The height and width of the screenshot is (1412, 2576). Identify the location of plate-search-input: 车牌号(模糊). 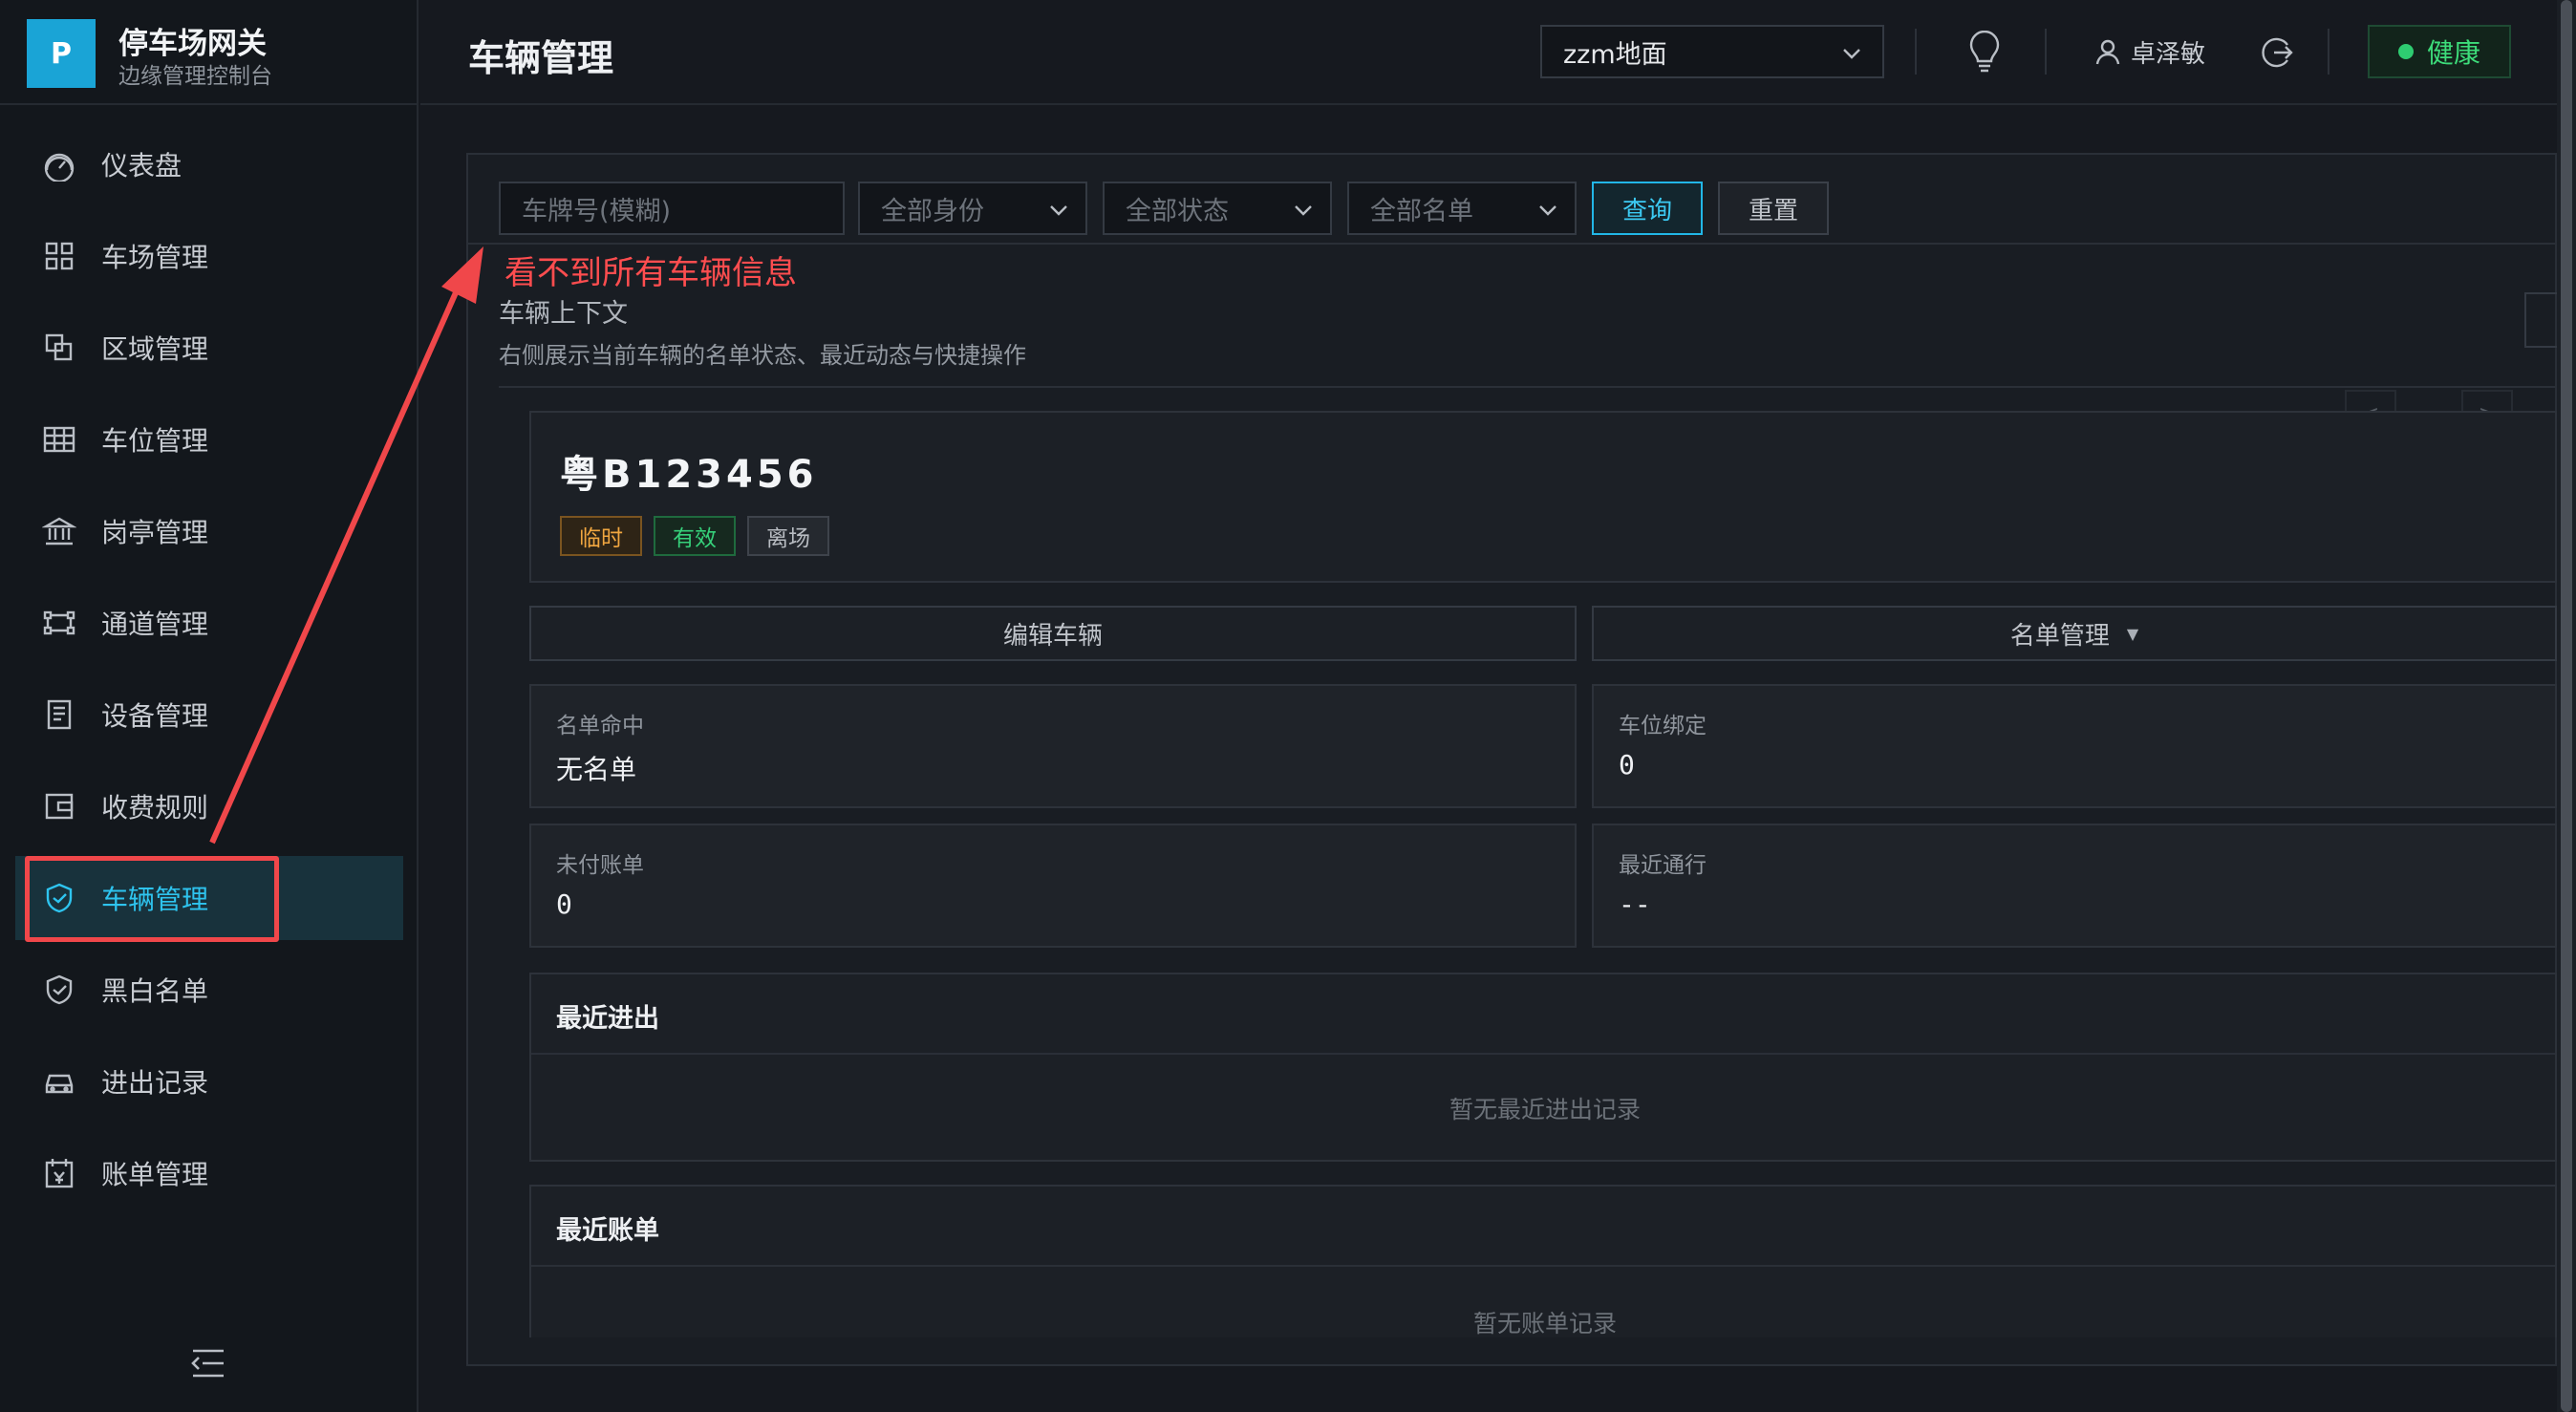
(672, 208).